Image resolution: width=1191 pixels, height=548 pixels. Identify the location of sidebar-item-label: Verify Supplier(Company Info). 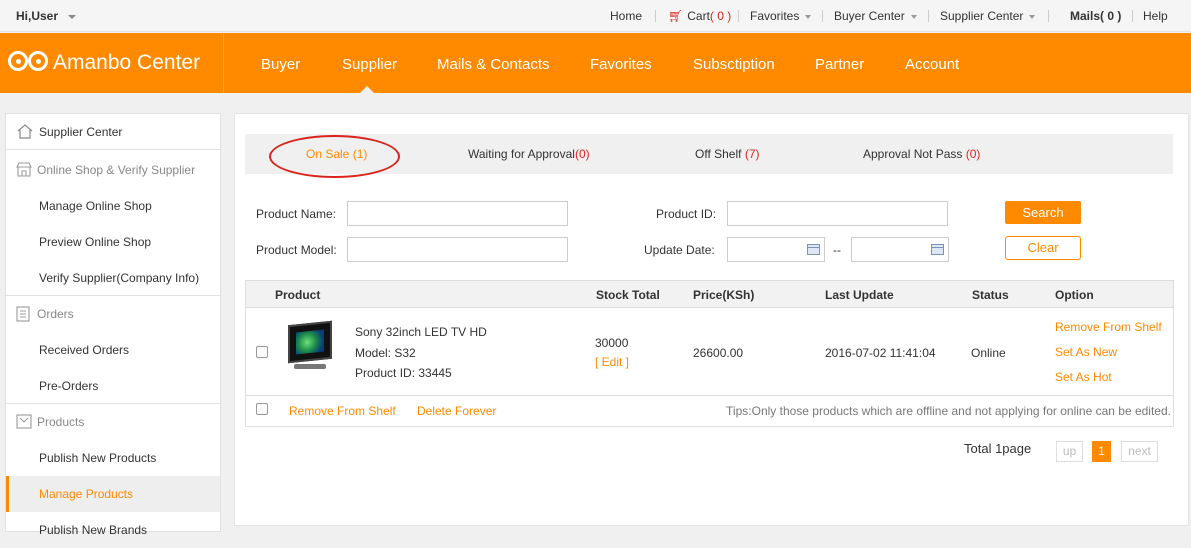
(119, 278).